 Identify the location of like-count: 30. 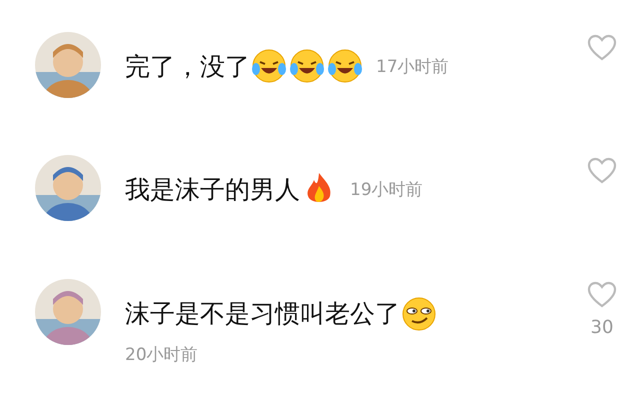
(602, 327).